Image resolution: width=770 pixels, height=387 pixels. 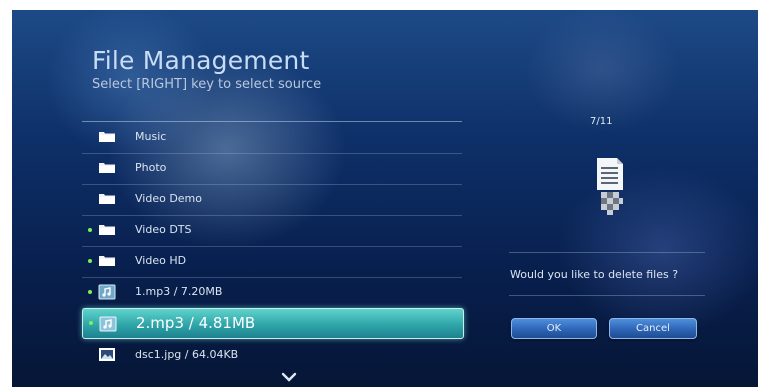 I want to click on chevron-down-icon, so click(x=289, y=379).